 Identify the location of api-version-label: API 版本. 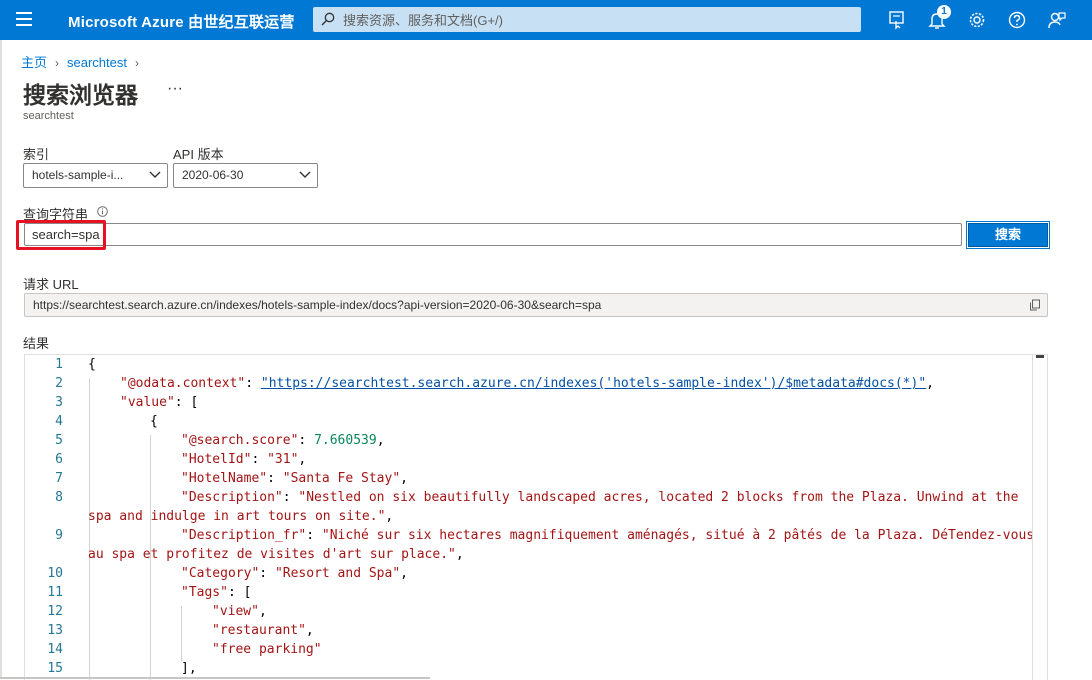
(198, 154).